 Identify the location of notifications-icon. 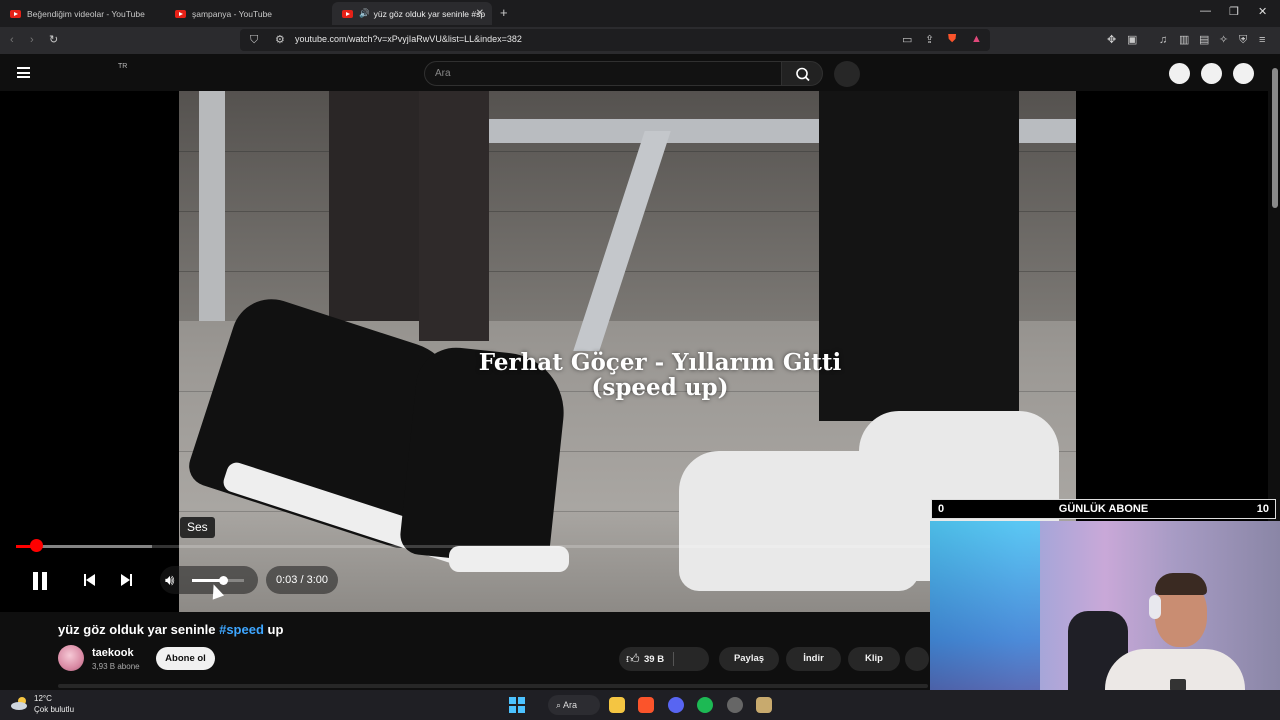
(1211, 73).